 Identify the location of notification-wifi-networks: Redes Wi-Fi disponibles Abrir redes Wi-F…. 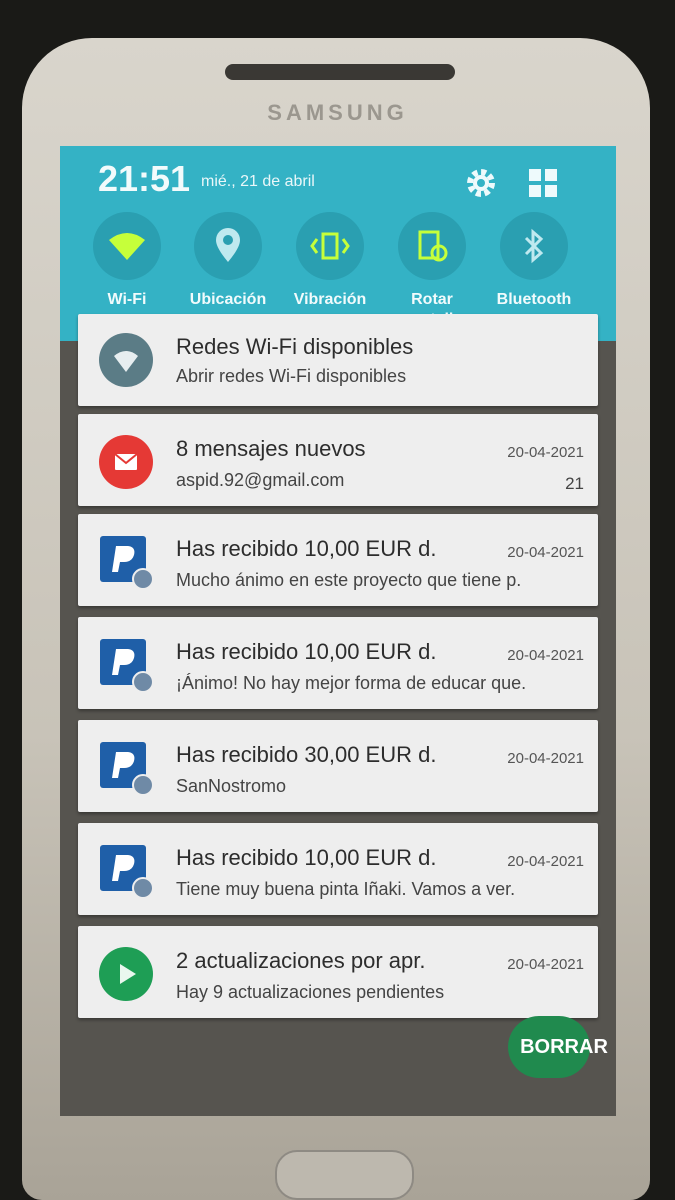
(338, 360).